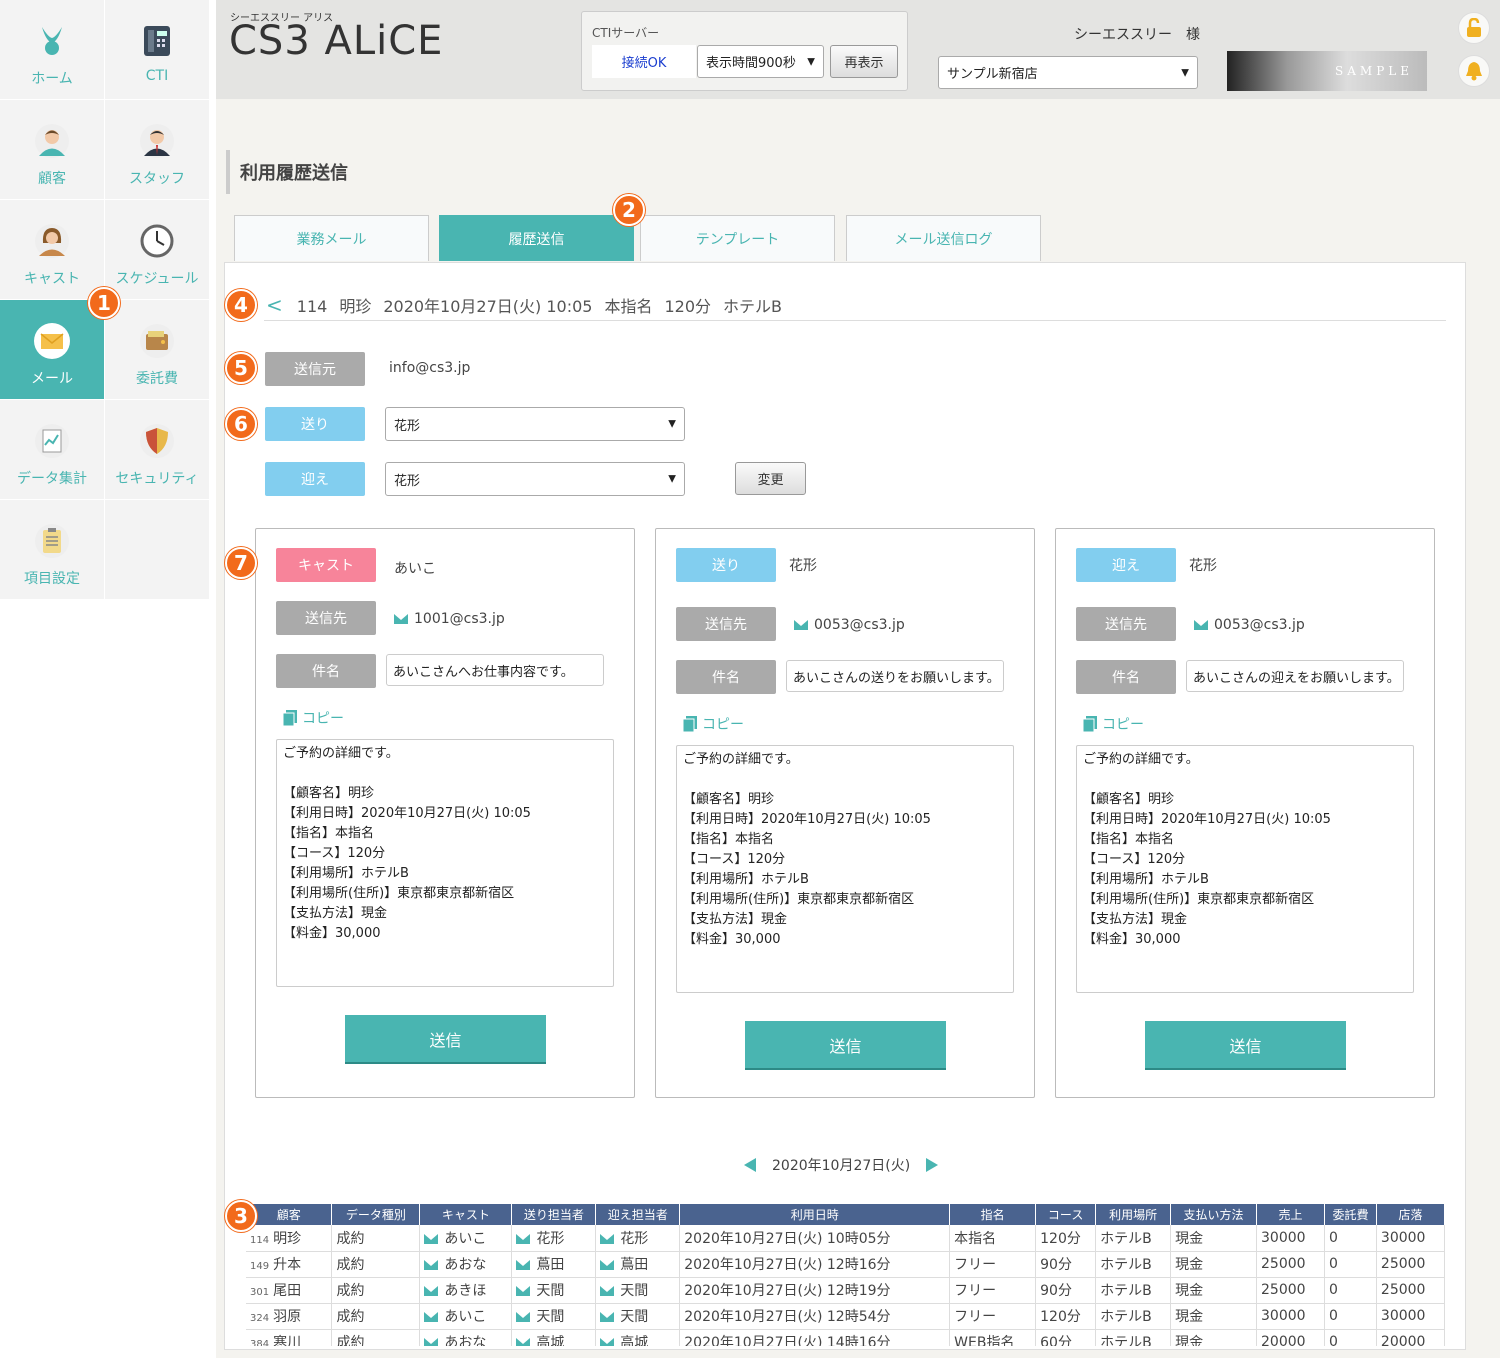 The image size is (1500, 1358). What do you see at coordinates (52, 449) in the screenshot?
I see `sidebar-item-data: データ集計` at bounding box center [52, 449].